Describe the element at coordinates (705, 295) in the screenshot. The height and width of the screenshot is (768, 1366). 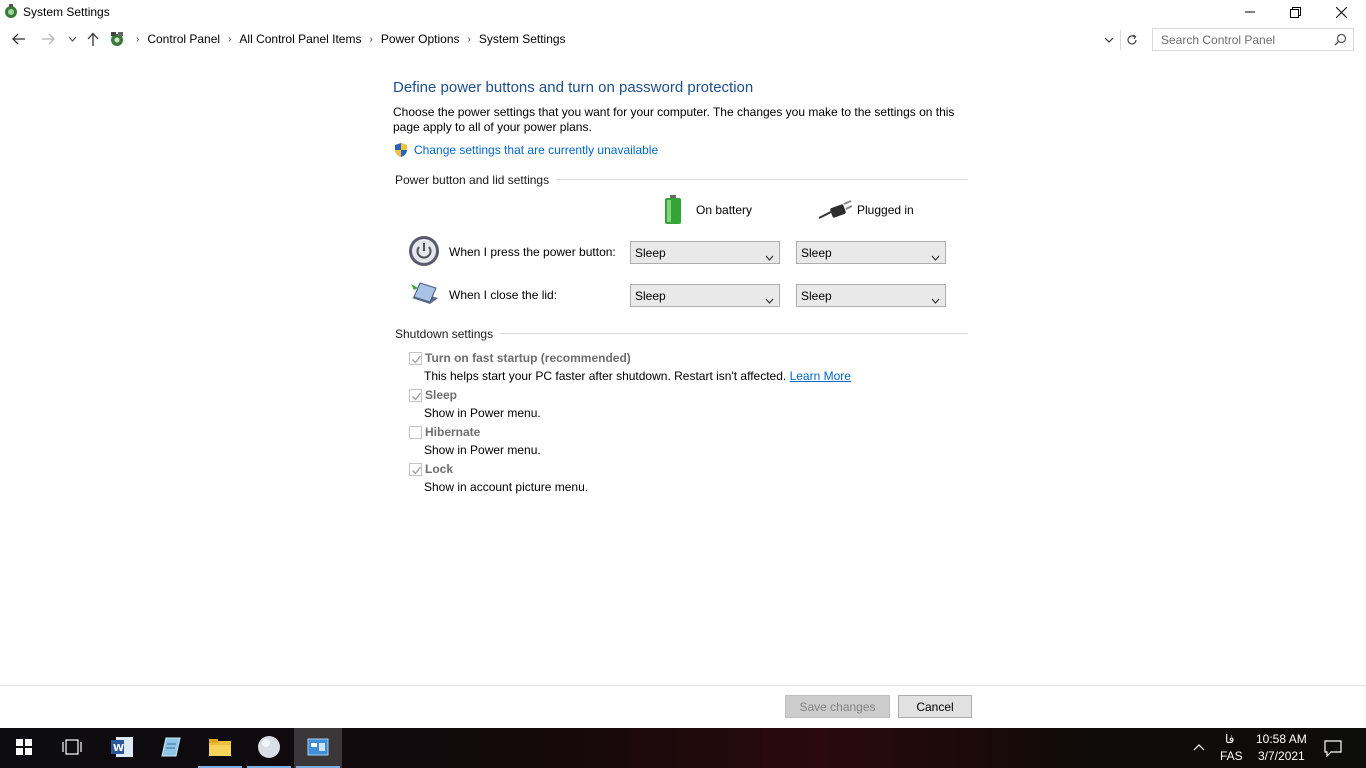
I see `close-lid-battery-select: Sleep` at that location.